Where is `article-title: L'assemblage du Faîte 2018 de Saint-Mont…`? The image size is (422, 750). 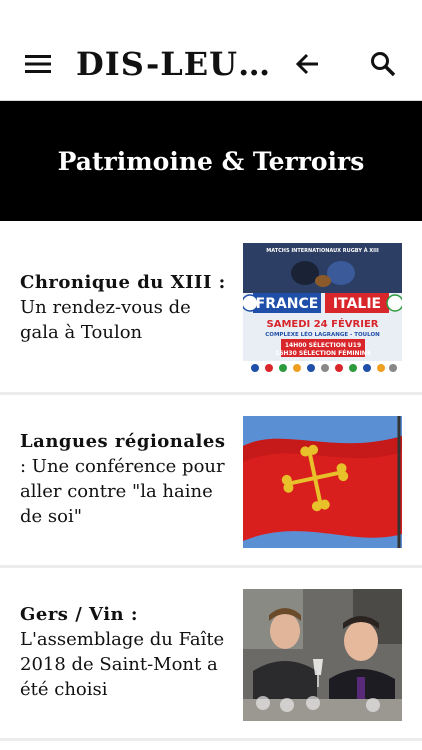
article-title: L'assemblage du Faîte 2018 de Saint-Mont… is located at coordinates (122, 664).